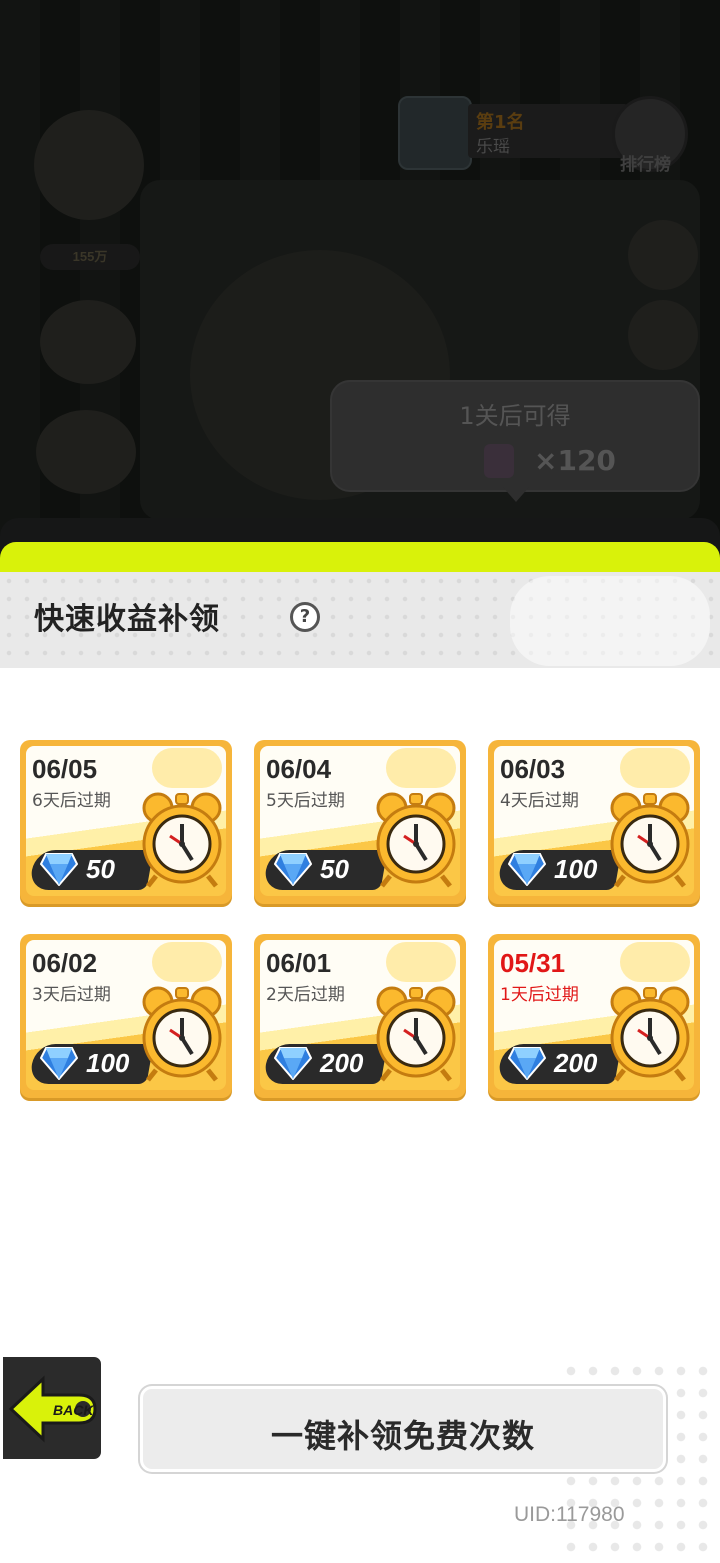 Image resolution: width=720 pixels, height=1563 pixels. Describe the element at coordinates (515, 416) in the screenshot. I see `tooltip-title: 1关后可得` at that location.